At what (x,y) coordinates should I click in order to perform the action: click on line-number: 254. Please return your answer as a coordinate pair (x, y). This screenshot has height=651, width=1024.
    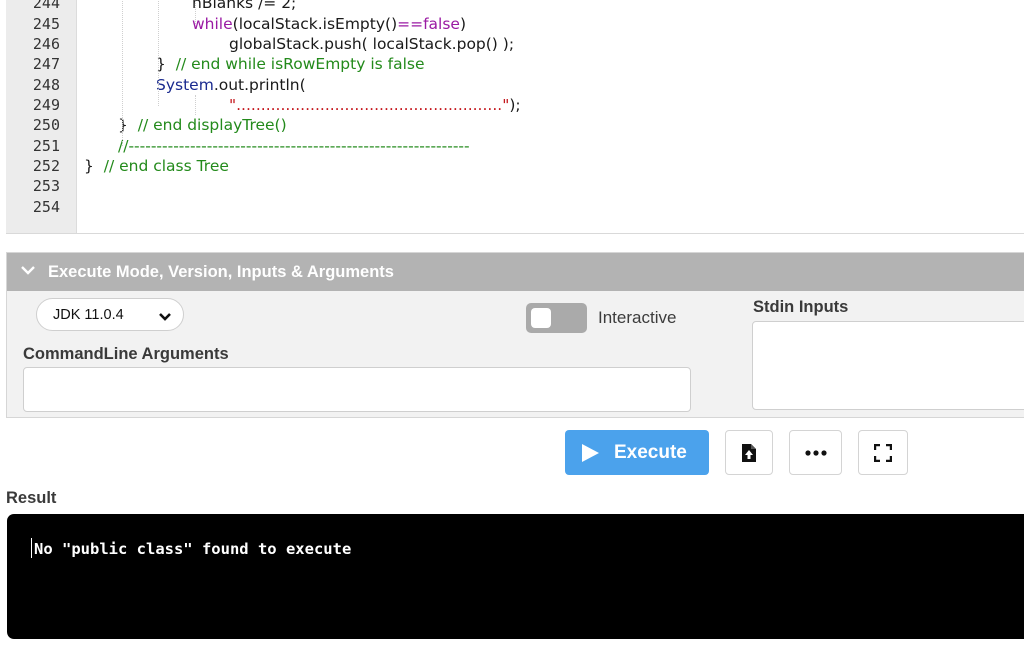
    Looking at the image, I should click on (46, 207).